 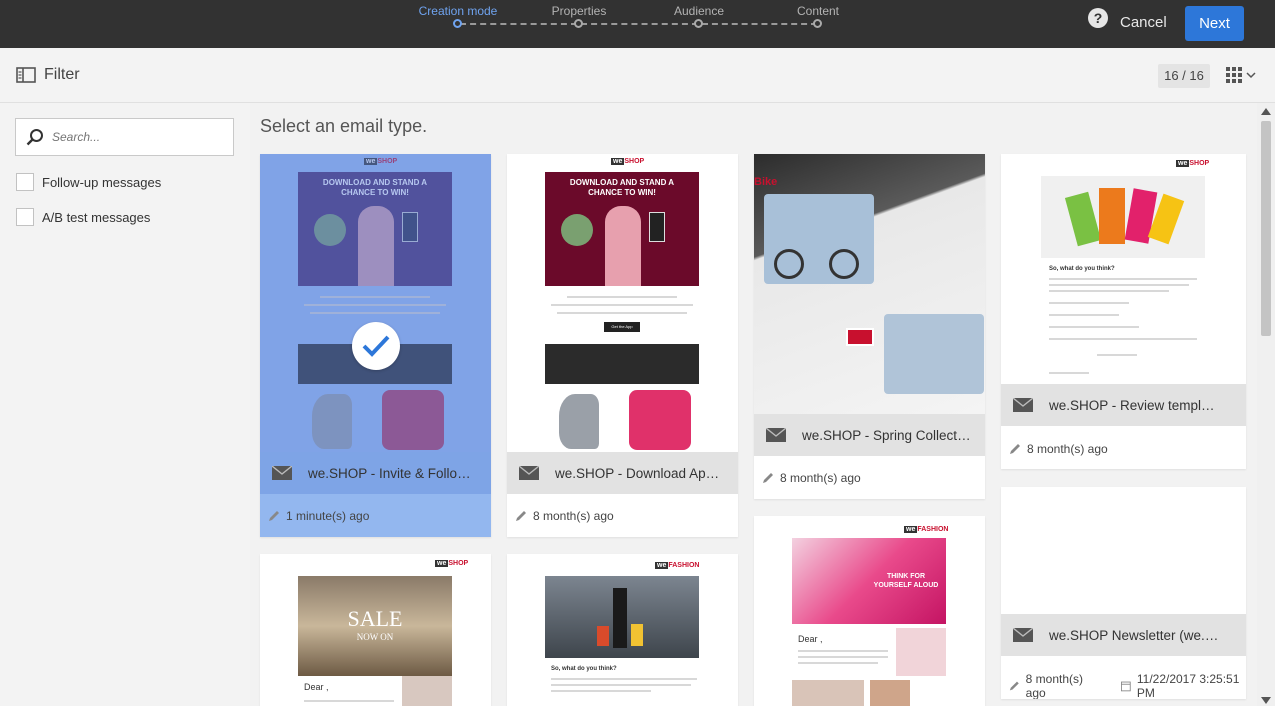 I want to click on view-switcher, so click(x=1241, y=75).